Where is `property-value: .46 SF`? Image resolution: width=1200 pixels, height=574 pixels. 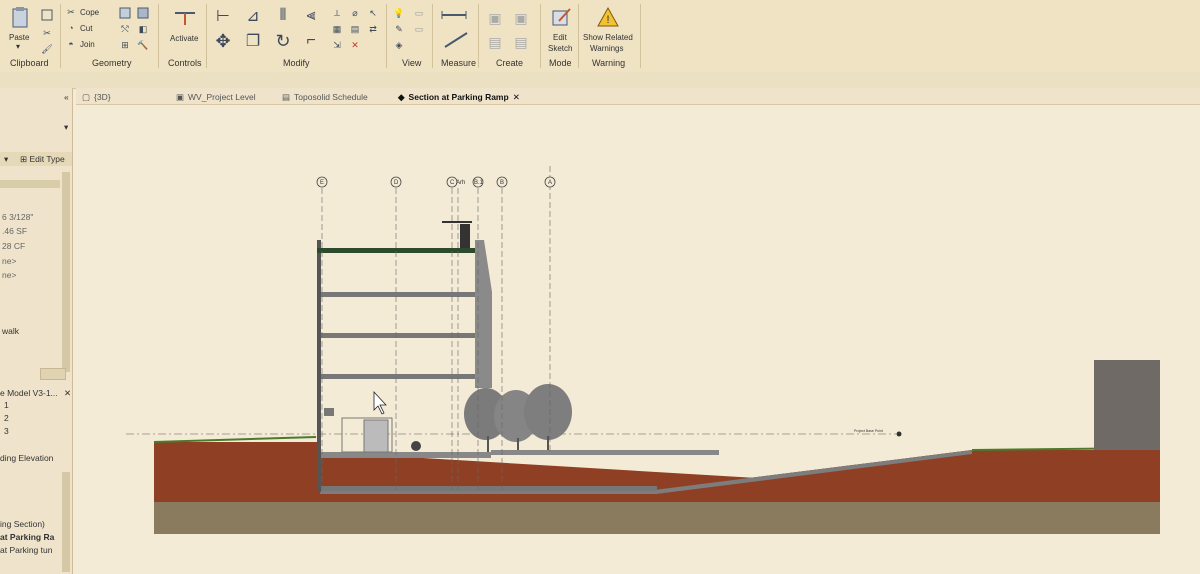
property-value: .46 SF is located at coordinates (14, 231).